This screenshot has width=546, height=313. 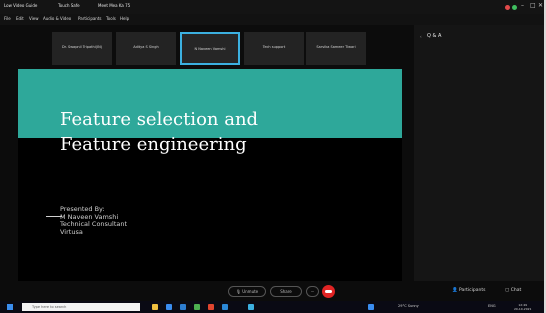 What do you see at coordinates (20, 5) in the screenshot?
I see `title-item-video-guide: Low Video Guide` at bounding box center [20, 5].